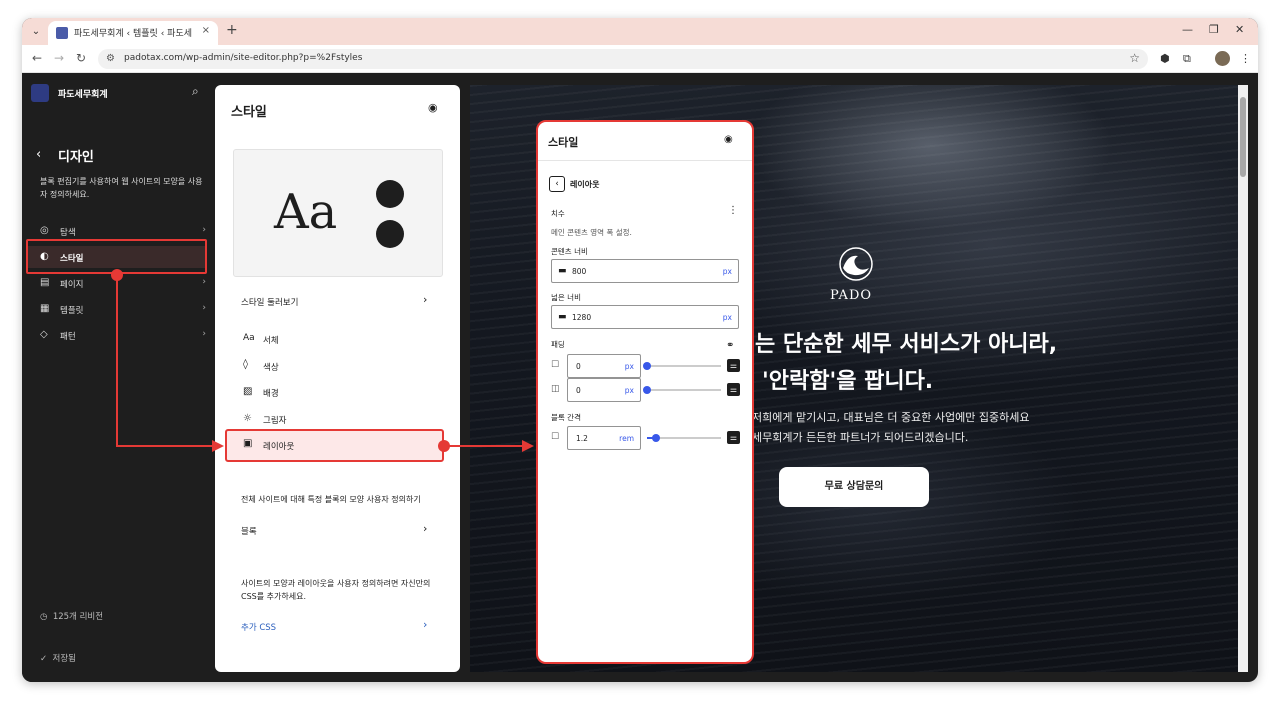 Image resolution: width=1280 pixels, height=708 pixels. What do you see at coordinates (1243, 378) in the screenshot?
I see `preview-scrollbar` at bounding box center [1243, 378].